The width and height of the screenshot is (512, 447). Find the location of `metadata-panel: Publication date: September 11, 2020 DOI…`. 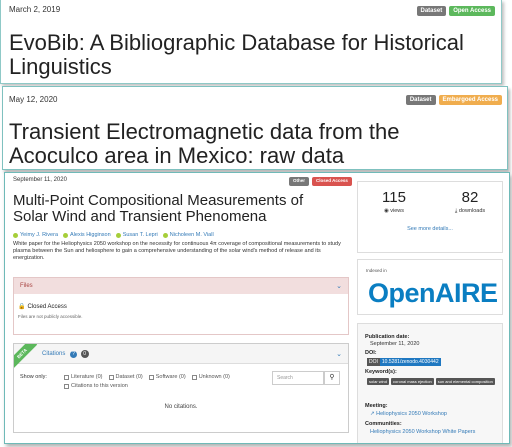

metadata-panel: Publication date: September 11, 2020 DOI… is located at coordinates (430, 383).